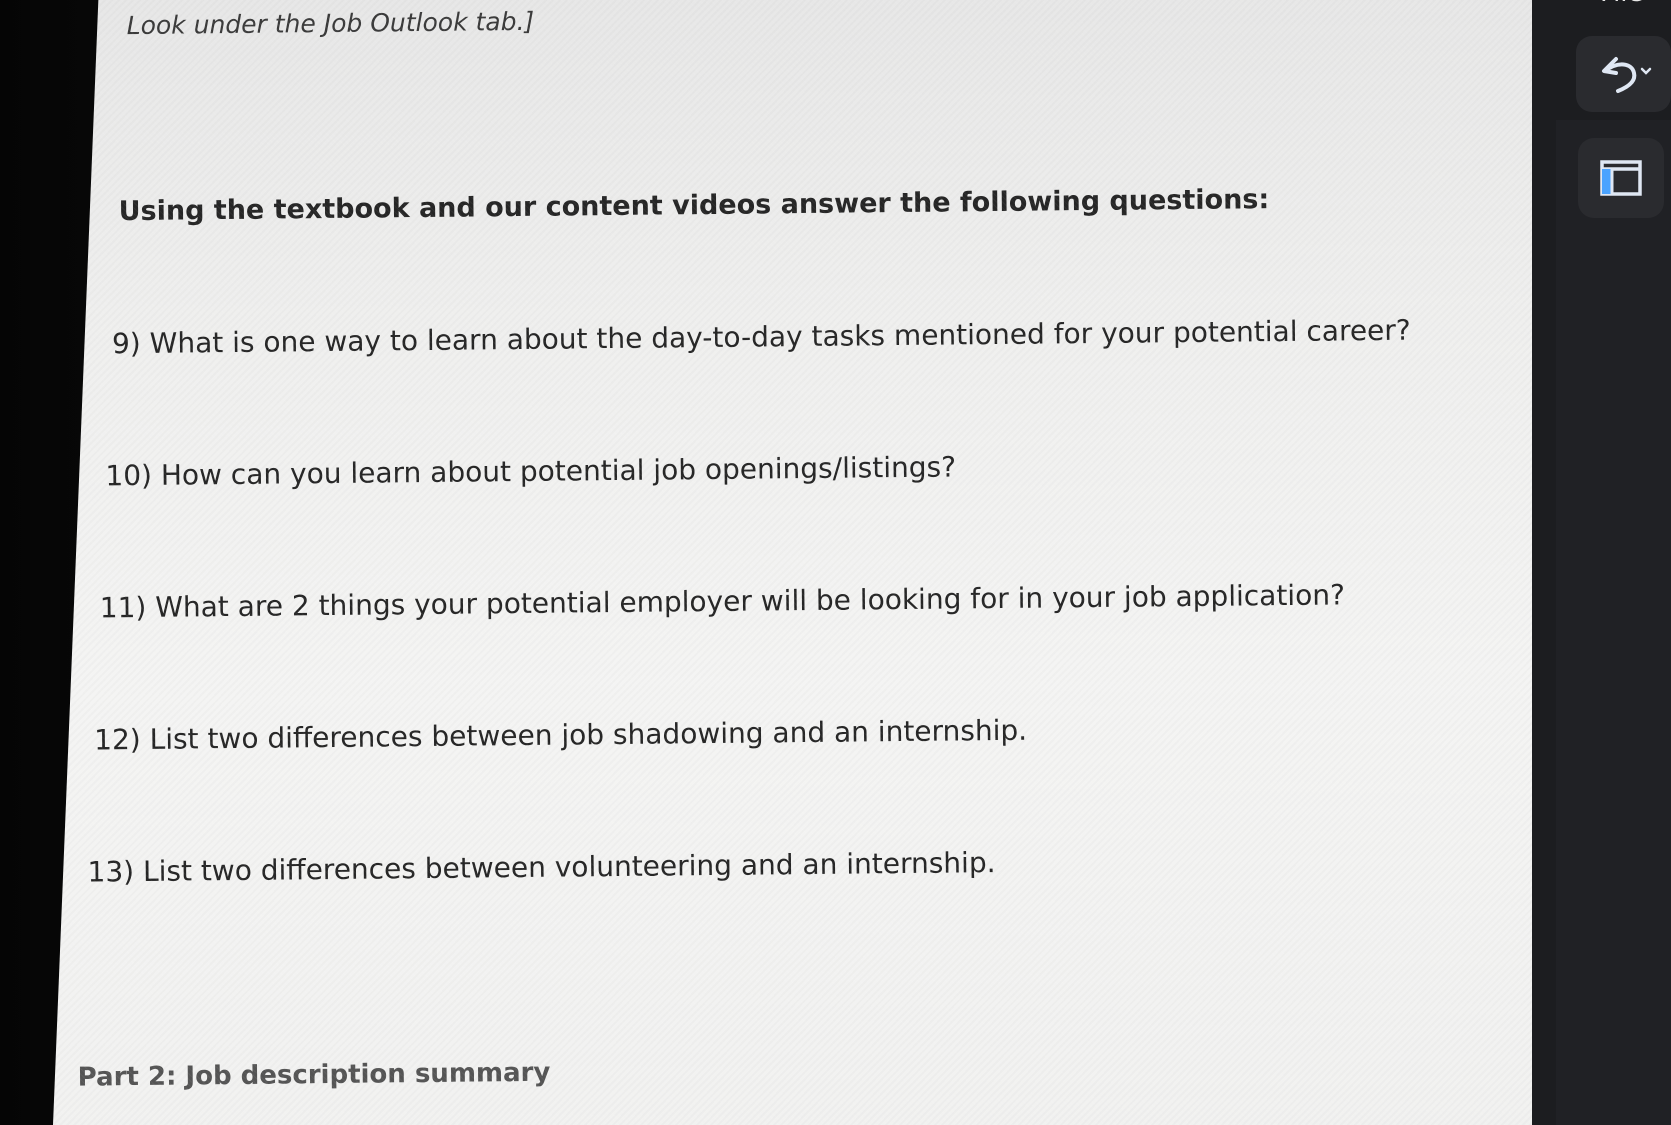  I want to click on job-outlook-note: Look under the Job Outlook tab.], so click(330, 23).